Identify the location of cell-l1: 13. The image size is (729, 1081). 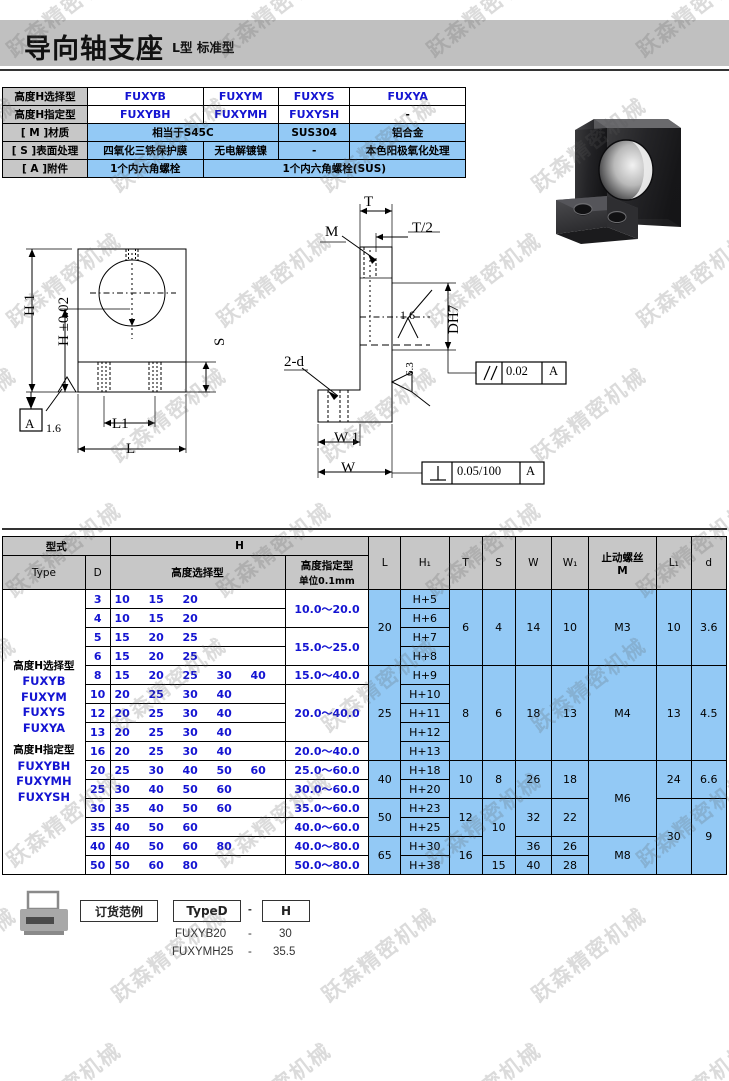
(674, 713).